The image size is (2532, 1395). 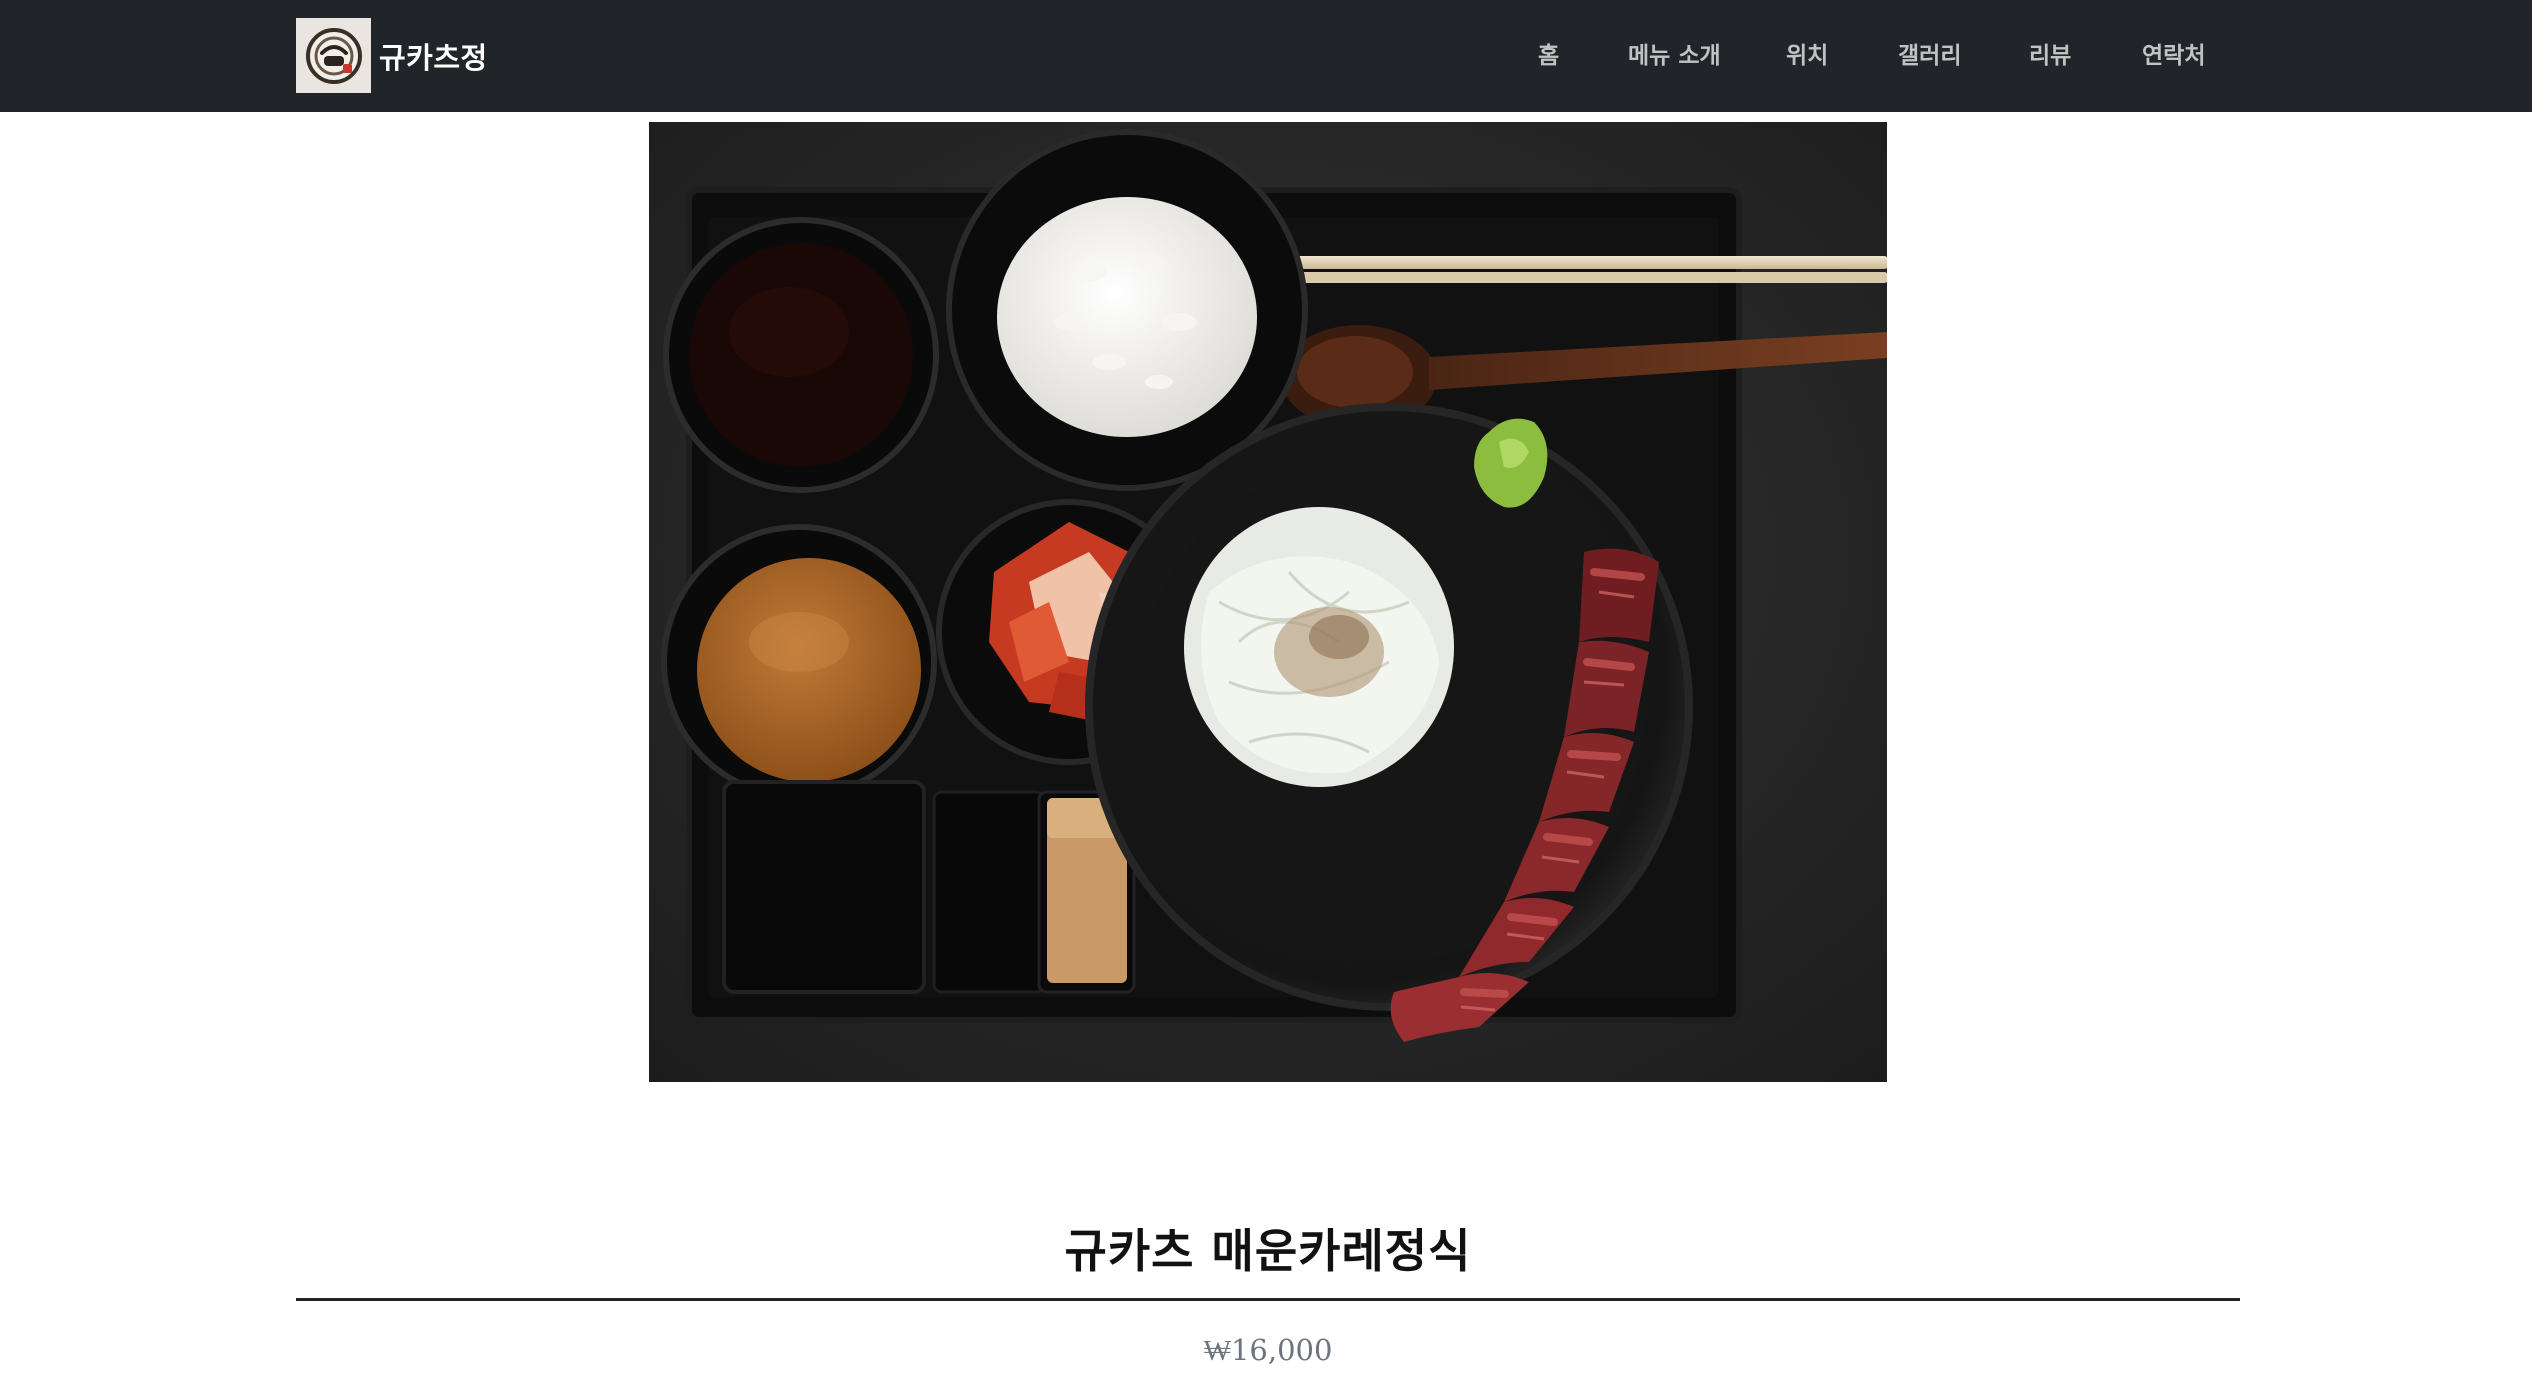 I want to click on brand-link: 규카츠정, so click(x=392, y=55).